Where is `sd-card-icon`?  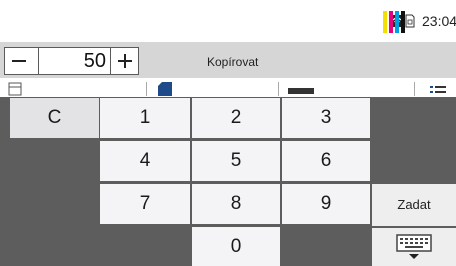 sd-card-icon is located at coordinates (410, 21).